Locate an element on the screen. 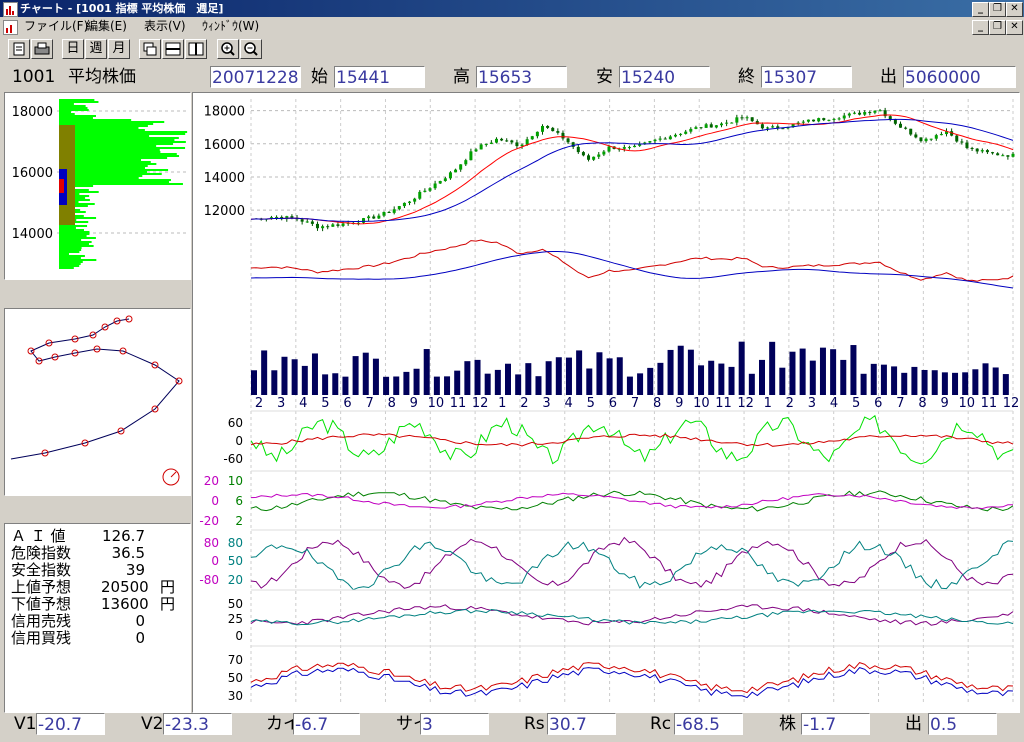  window-titlebar: チャート - [1001 指標 平均株価 週足] _ ❐ ✕ is located at coordinates (512, 8).